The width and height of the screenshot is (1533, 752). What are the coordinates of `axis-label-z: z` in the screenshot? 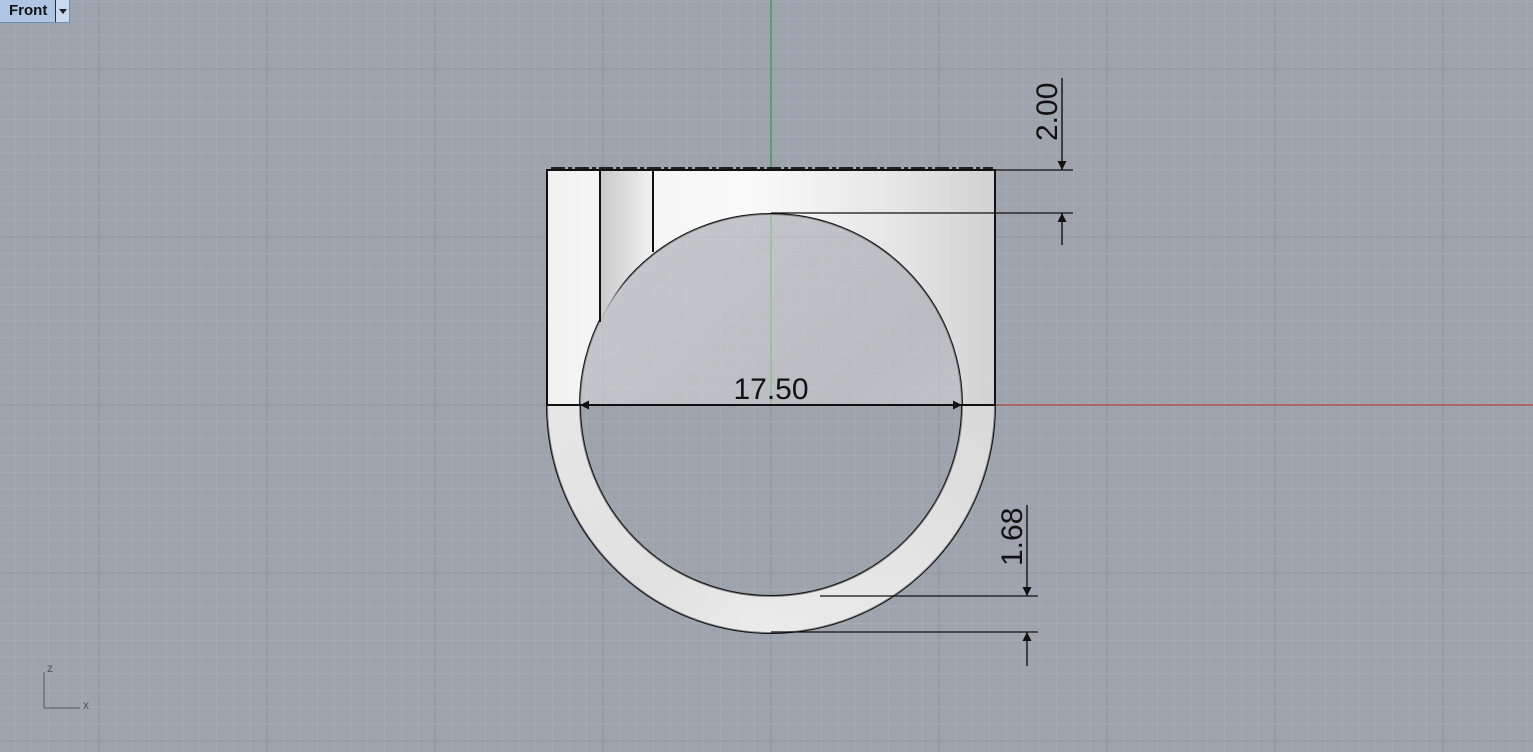 It's located at (50, 668).